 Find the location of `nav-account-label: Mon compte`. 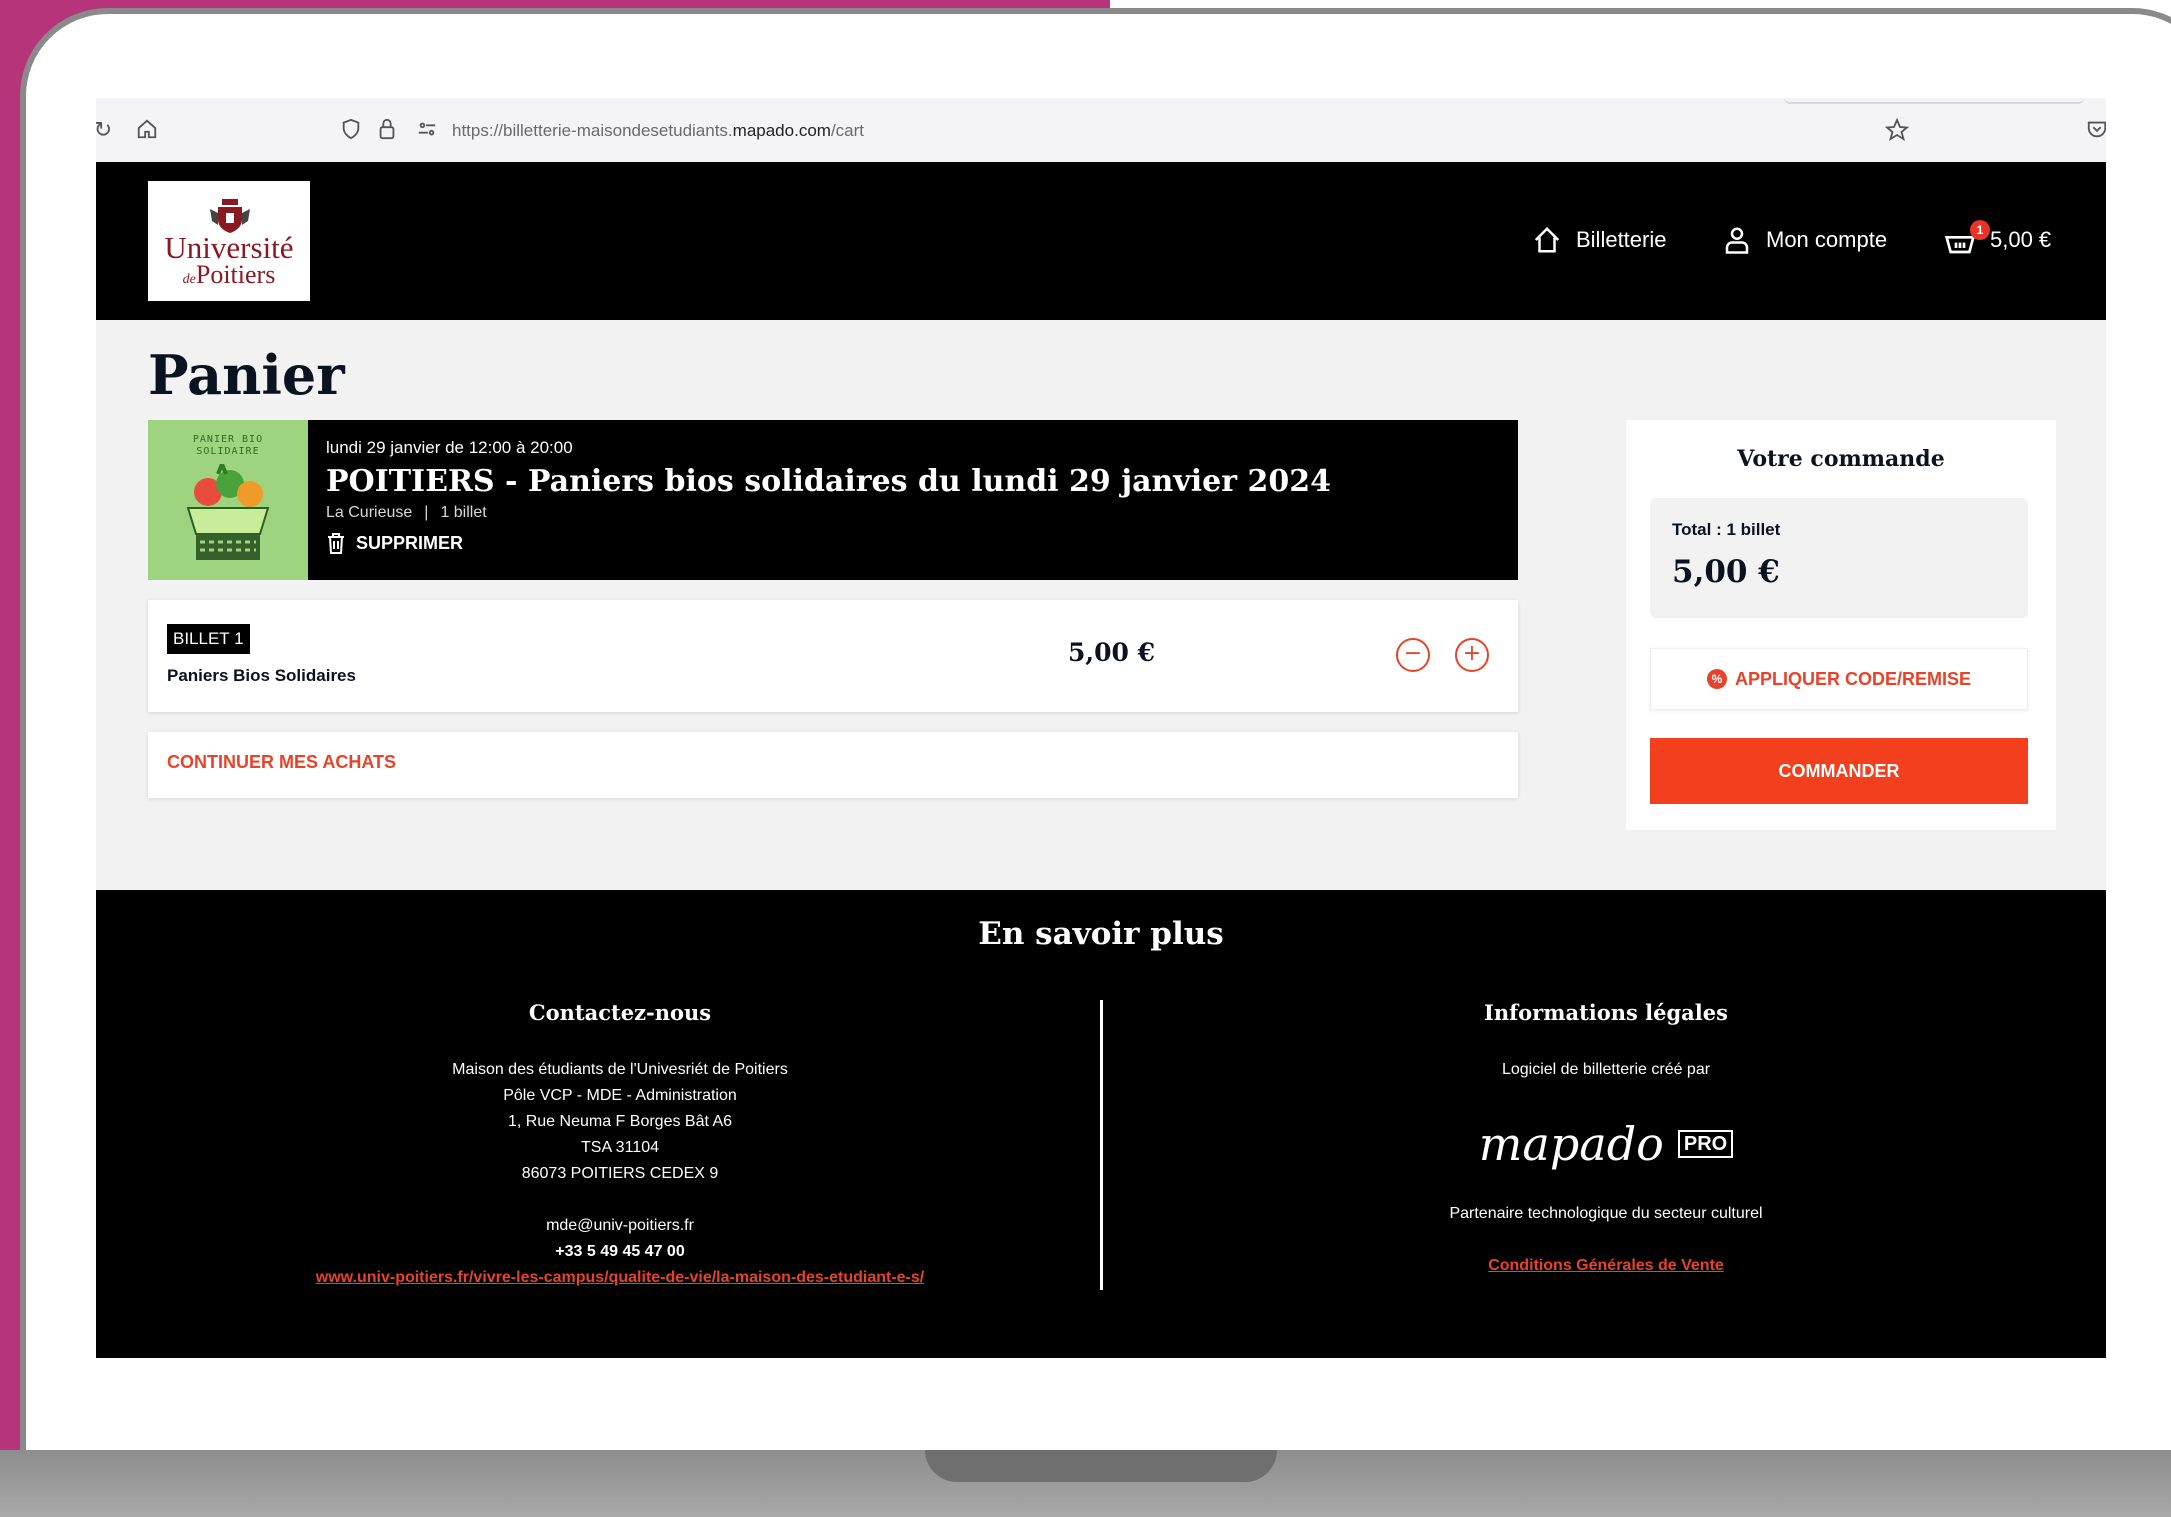

nav-account-label: Mon compte is located at coordinates (1827, 239).